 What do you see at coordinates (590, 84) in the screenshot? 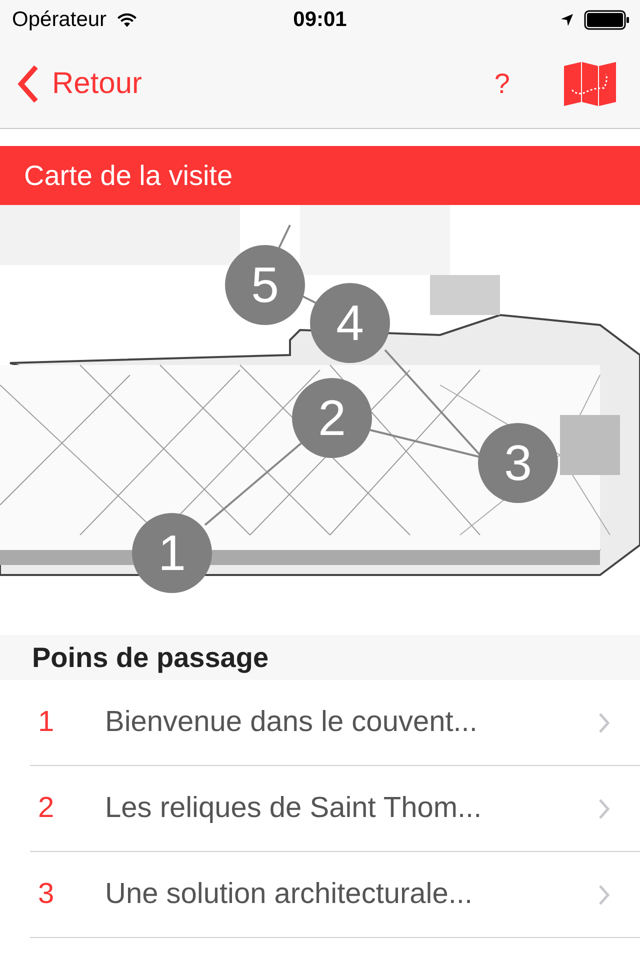
I see `map-icon` at bounding box center [590, 84].